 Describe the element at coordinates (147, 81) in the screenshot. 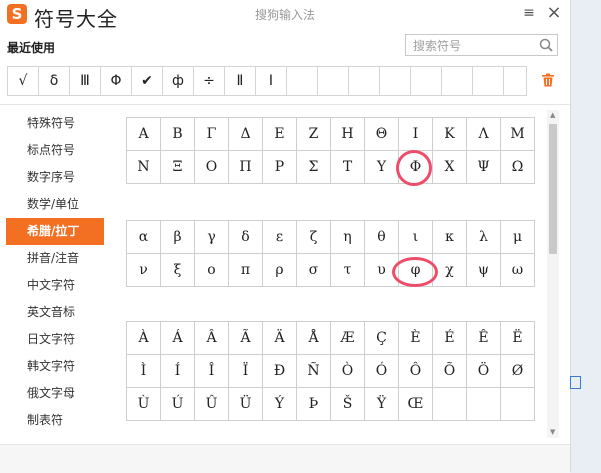

I see `recent-symbol-cell: ✔` at that location.